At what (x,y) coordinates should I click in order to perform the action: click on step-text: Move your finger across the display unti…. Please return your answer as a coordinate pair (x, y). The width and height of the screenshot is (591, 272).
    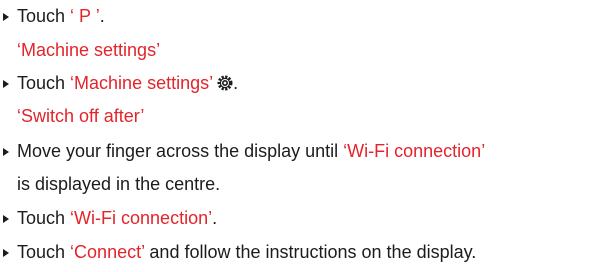
    Looking at the image, I should click on (180, 151).